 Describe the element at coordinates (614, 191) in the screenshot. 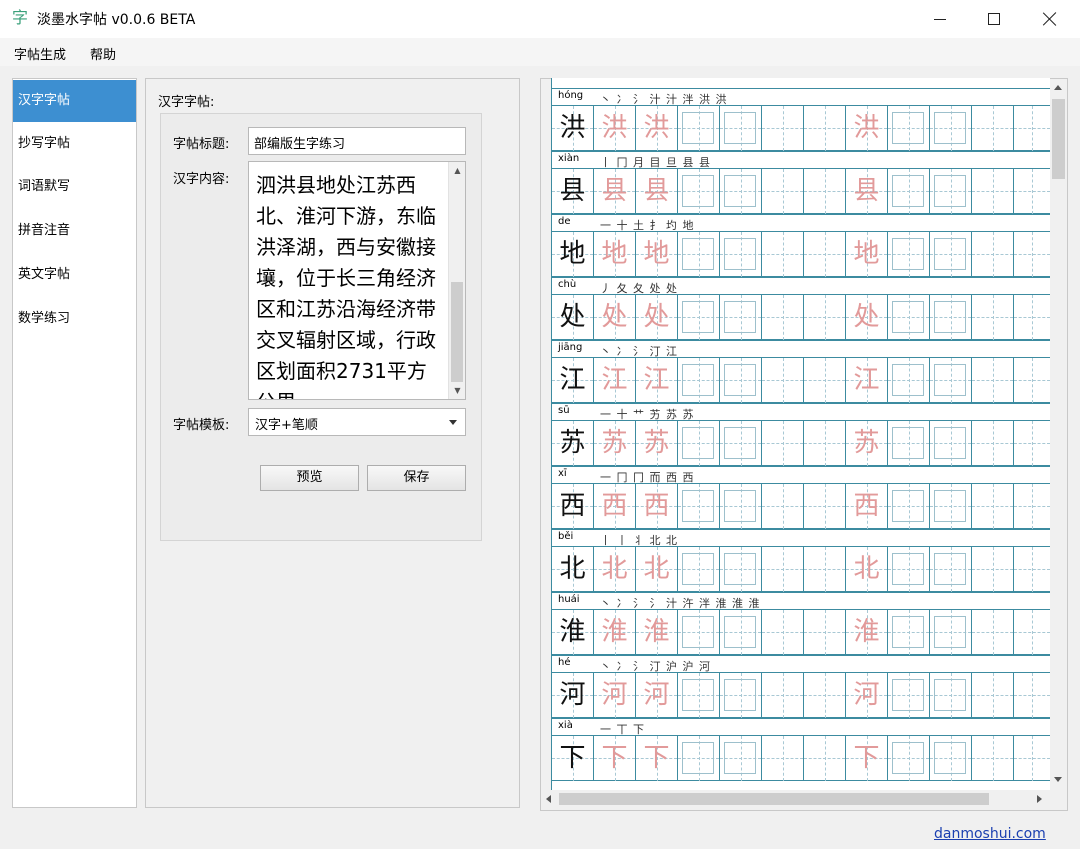

I see `trace-character: 县` at that location.